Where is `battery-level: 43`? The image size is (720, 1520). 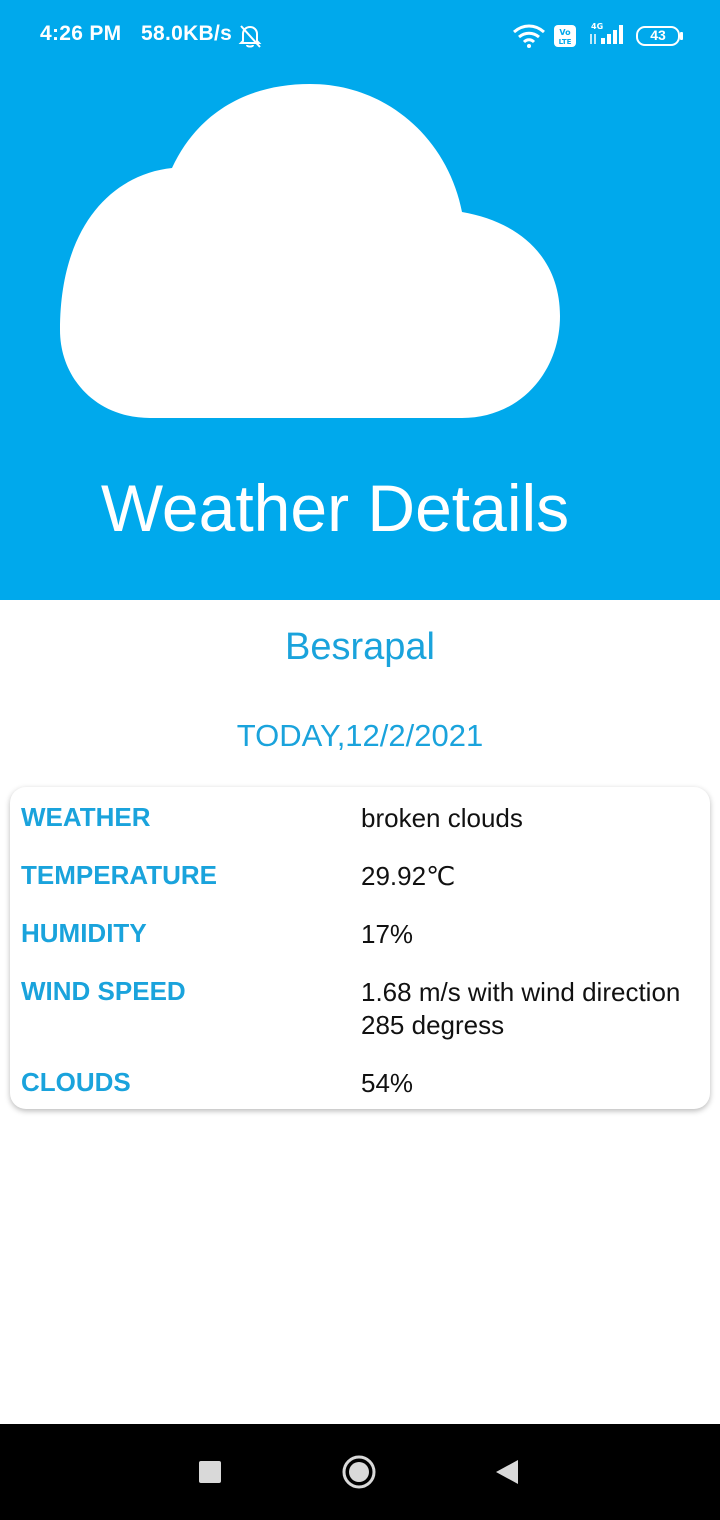 battery-level: 43 is located at coordinates (658, 35).